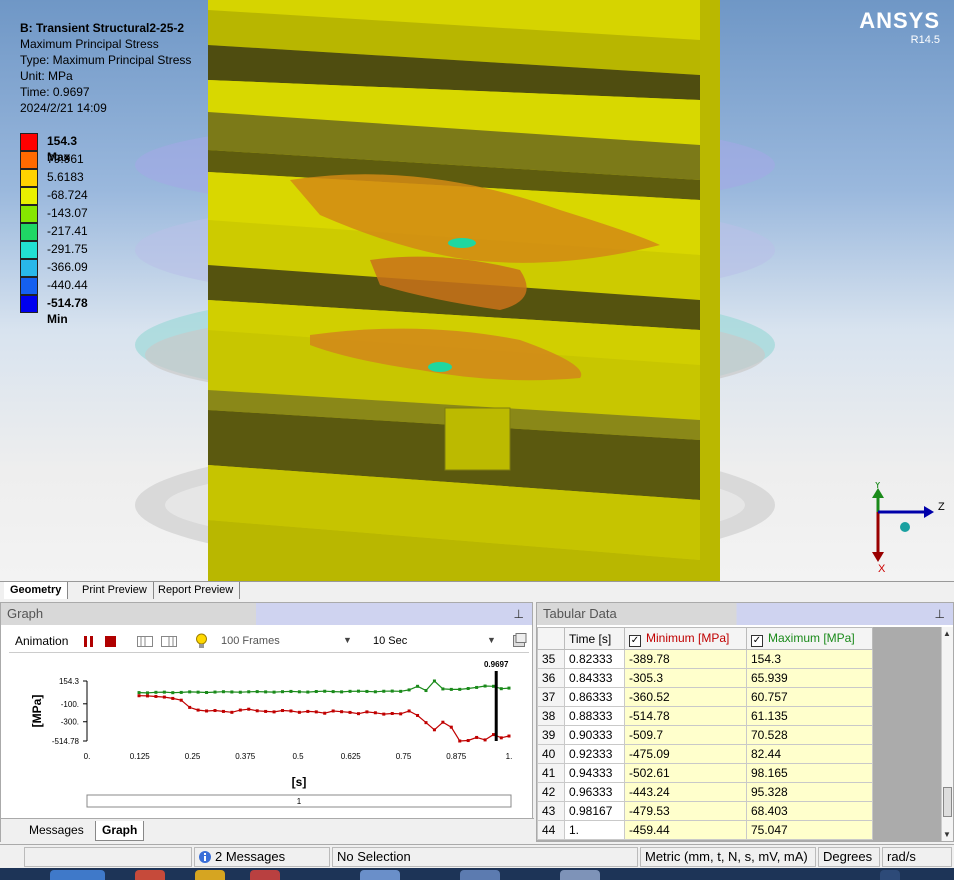  Describe the element at coordinates (705, 697) in the screenshot. I see `table-row: 37 0.86333 -360.52 60.757` at that location.